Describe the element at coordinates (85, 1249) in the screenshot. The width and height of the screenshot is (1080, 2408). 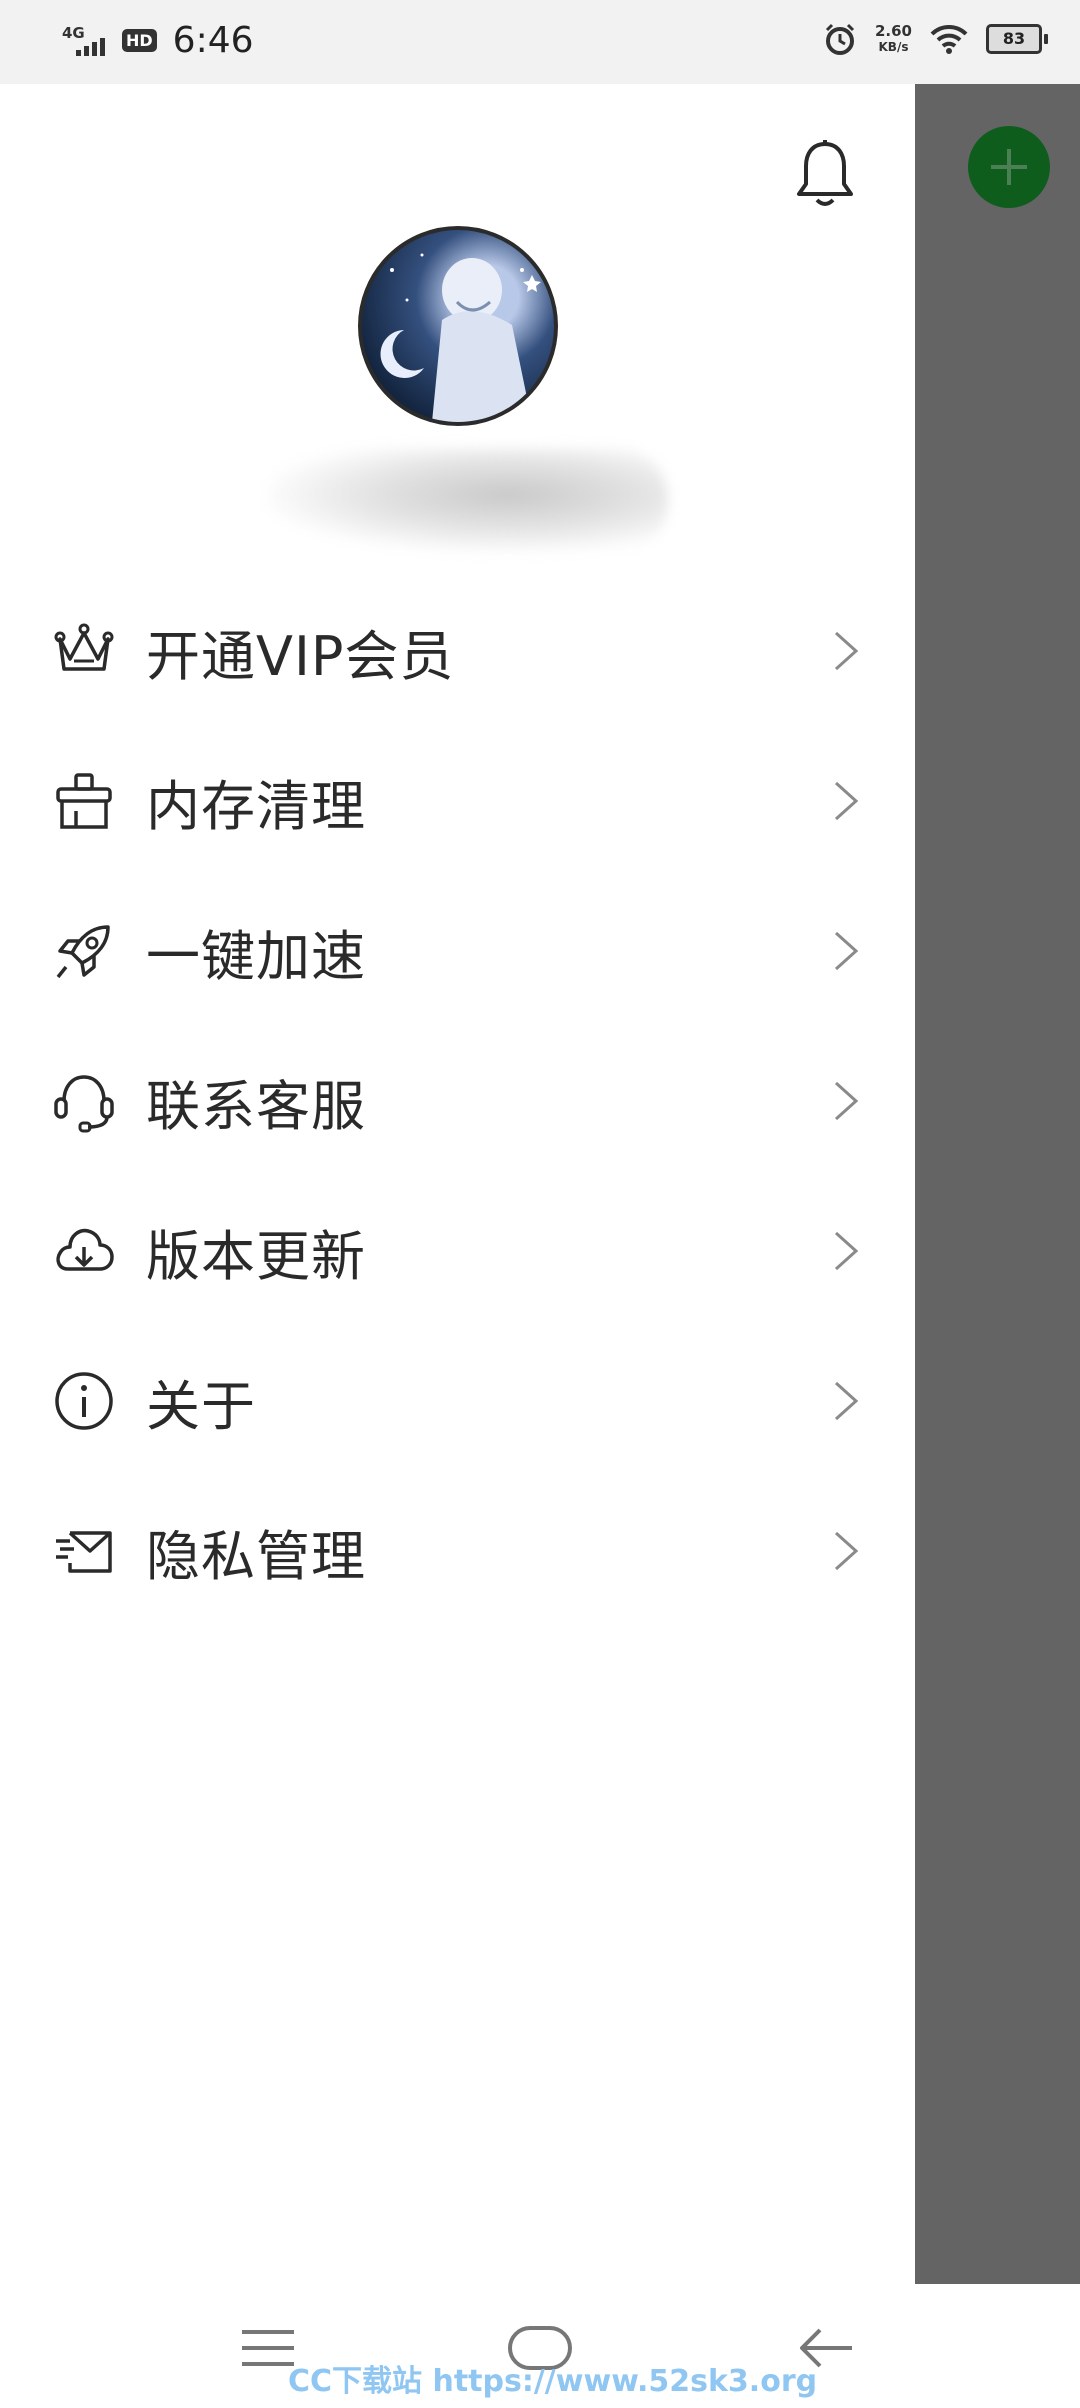
I see `cloud-download-icon` at that location.